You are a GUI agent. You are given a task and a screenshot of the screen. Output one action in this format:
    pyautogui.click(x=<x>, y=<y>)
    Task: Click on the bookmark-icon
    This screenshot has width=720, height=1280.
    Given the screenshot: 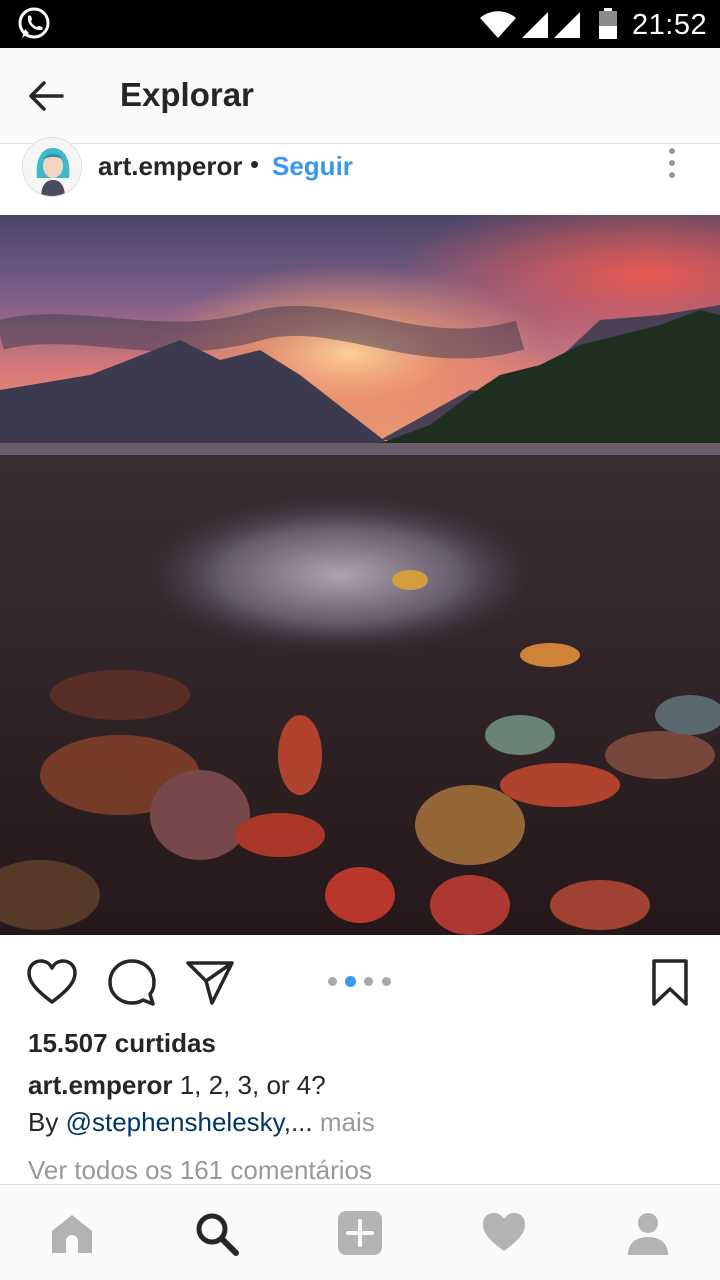 What is the action you would take?
    pyautogui.click(x=670, y=983)
    